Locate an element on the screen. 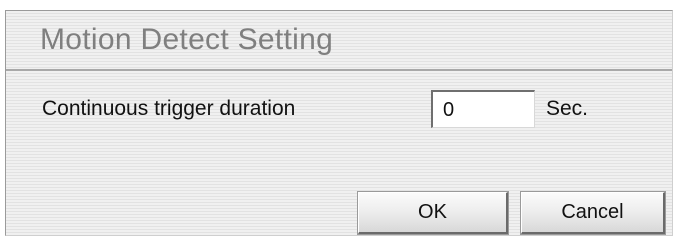 The image size is (678, 240). duration-unit-label: Sec. is located at coordinates (567, 108).